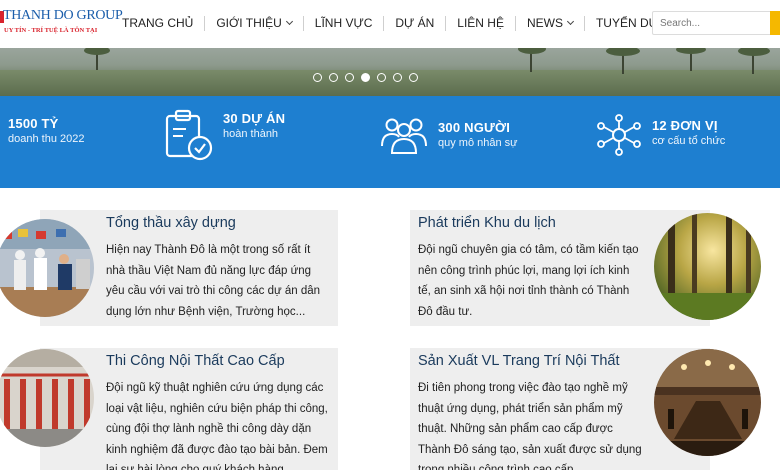 This screenshot has height=470, width=780. What do you see at coordinates (487, 223) in the screenshot?
I see `card-title: Phát triển Khu du lịch` at bounding box center [487, 223].